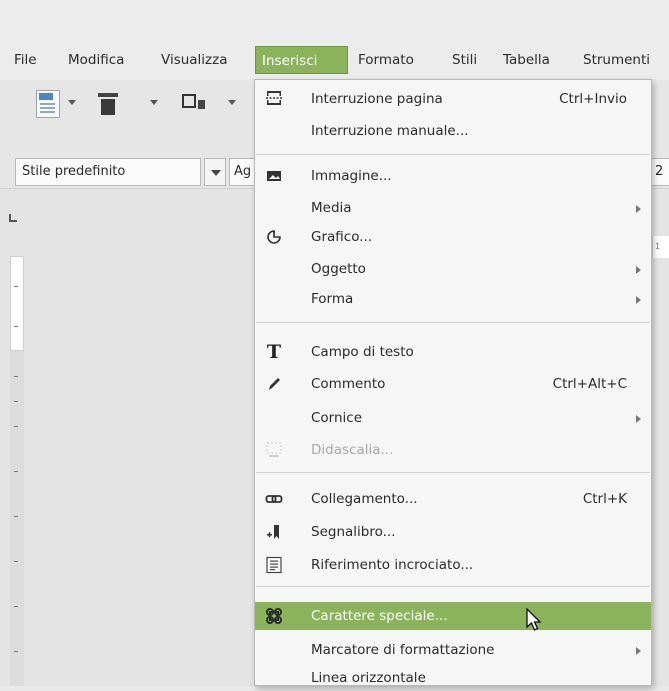 Image resolution: width=669 pixels, height=691 pixels. I want to click on chart-icon, so click(274, 237).